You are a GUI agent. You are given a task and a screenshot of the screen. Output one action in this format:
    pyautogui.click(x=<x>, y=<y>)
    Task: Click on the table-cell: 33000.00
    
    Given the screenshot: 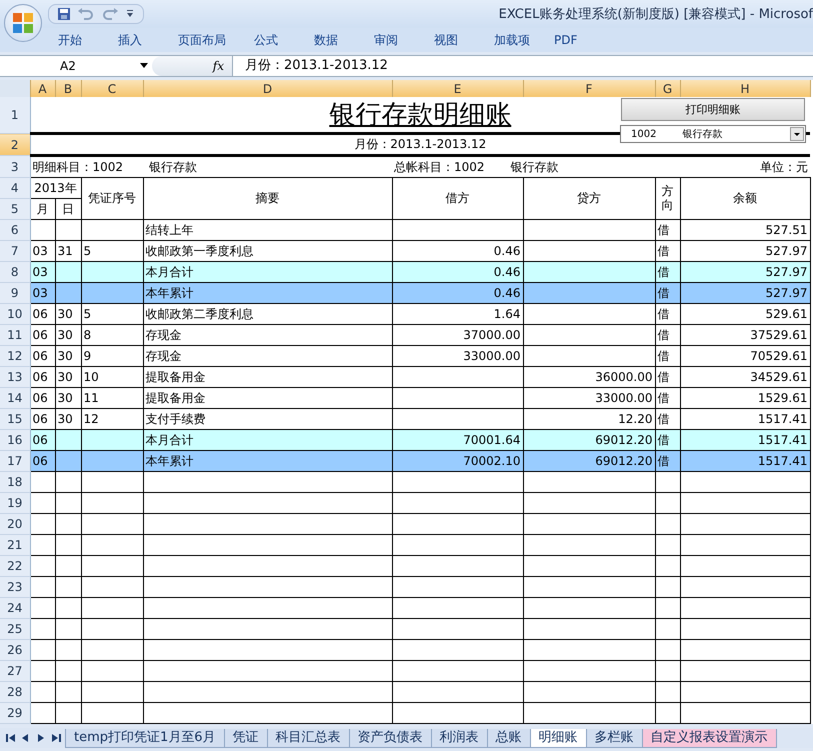 What is the action you would take?
    pyautogui.click(x=623, y=398)
    